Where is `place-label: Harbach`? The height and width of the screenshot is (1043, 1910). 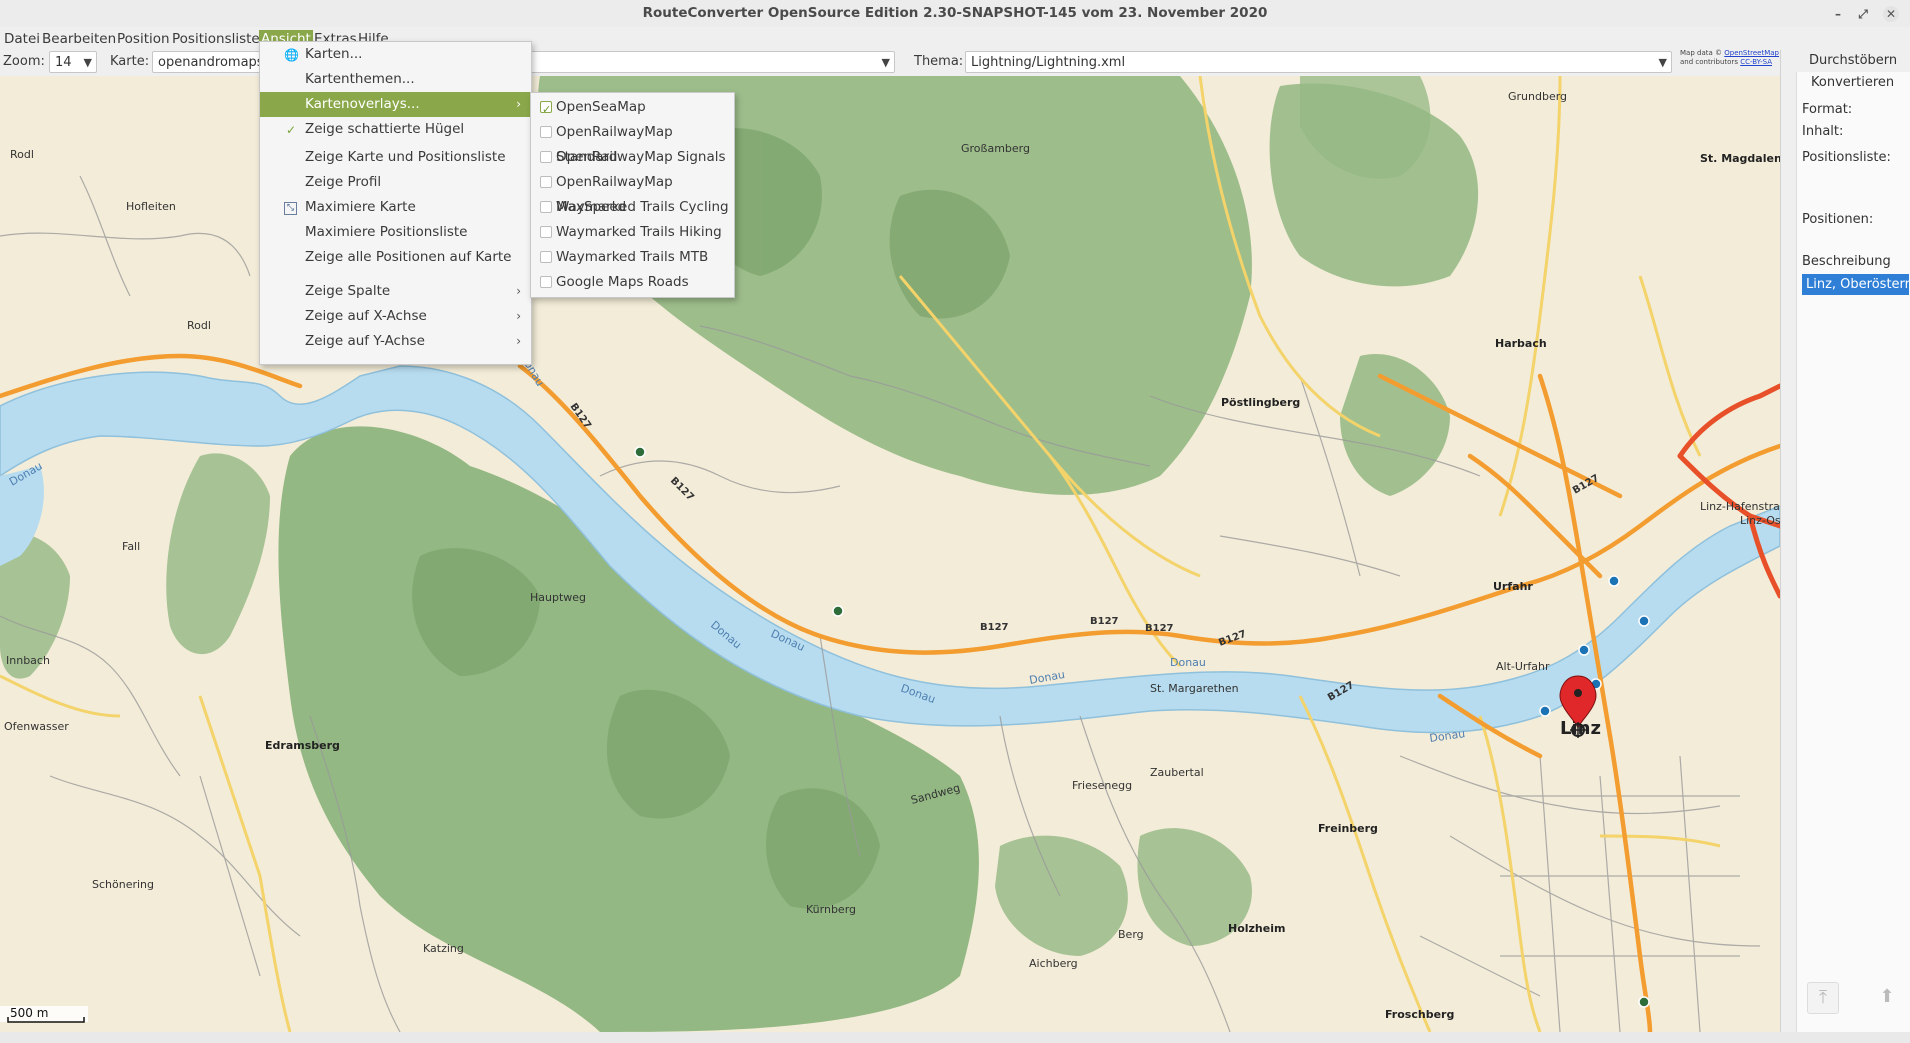
place-label: Harbach is located at coordinates (1521, 343).